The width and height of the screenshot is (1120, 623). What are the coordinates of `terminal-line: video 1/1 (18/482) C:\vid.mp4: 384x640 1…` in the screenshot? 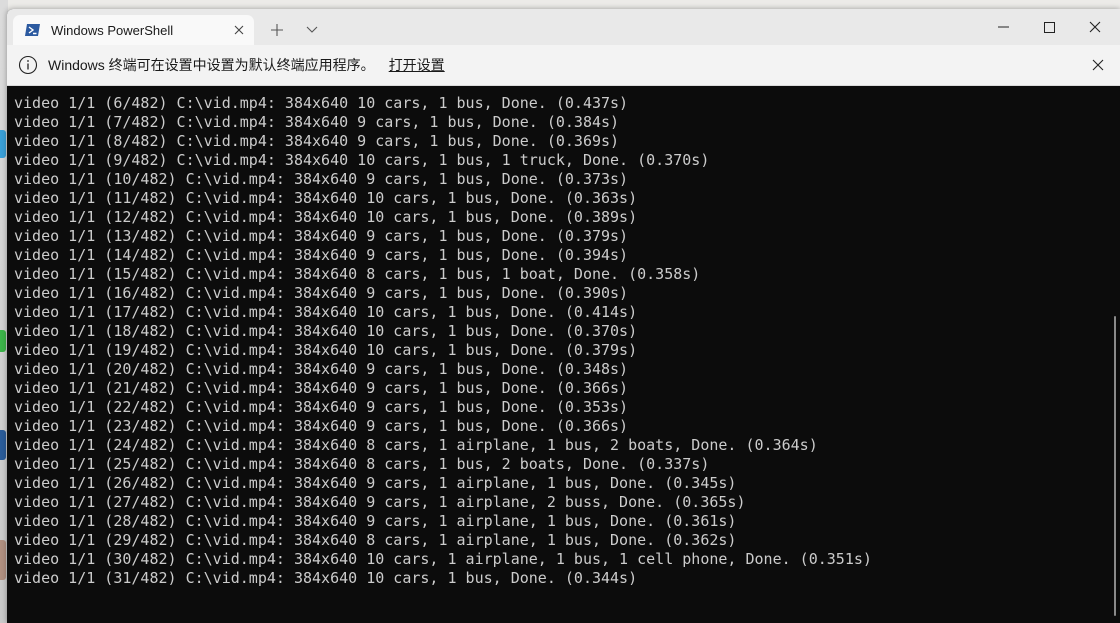 It's located at (326, 331).